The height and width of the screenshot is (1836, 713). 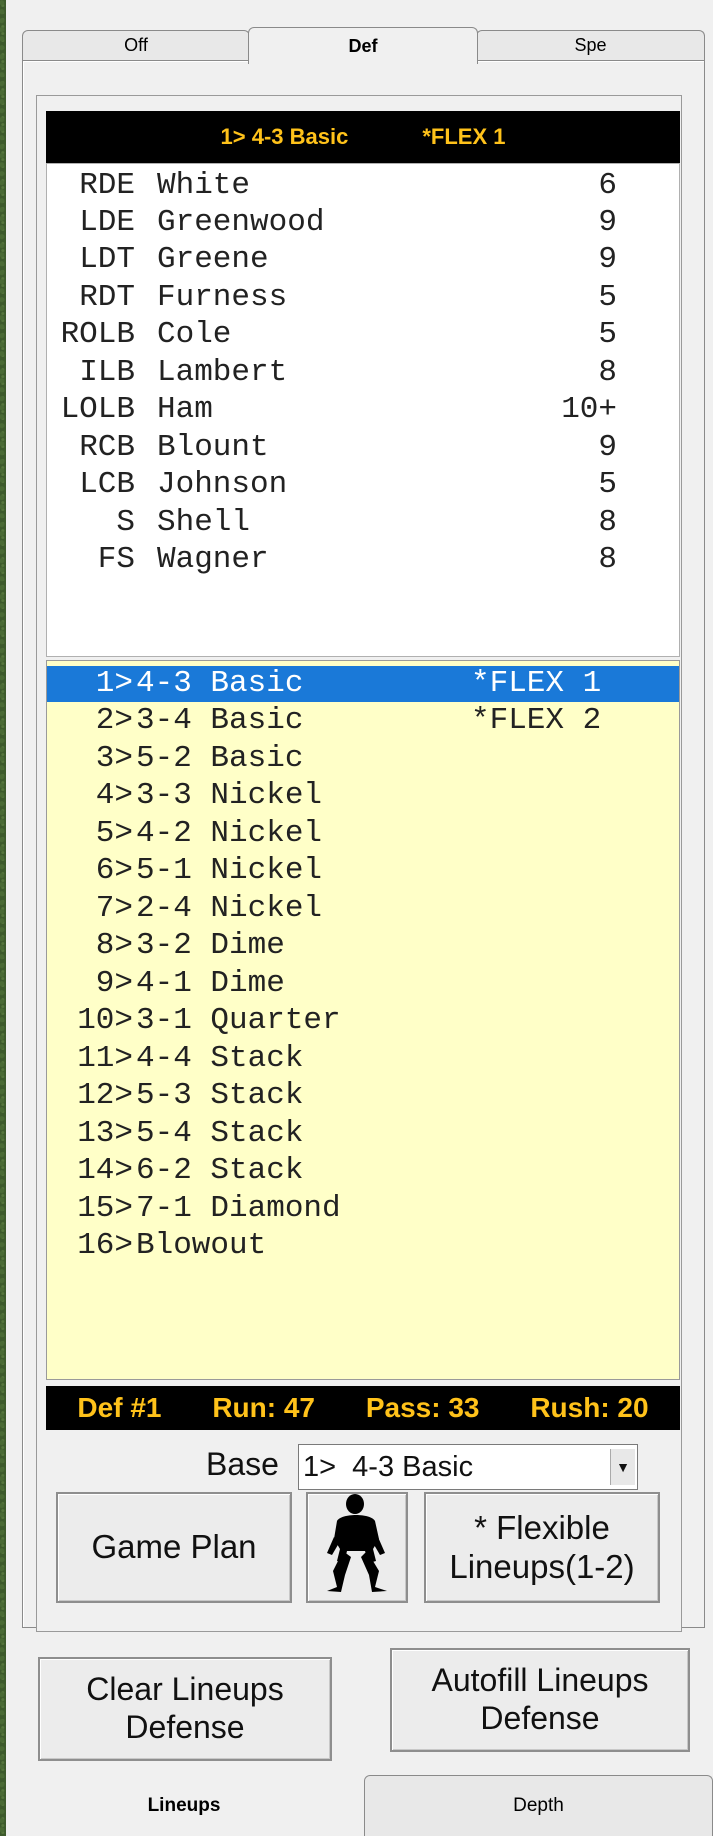 I want to click on base-label: Base, so click(x=242, y=1464).